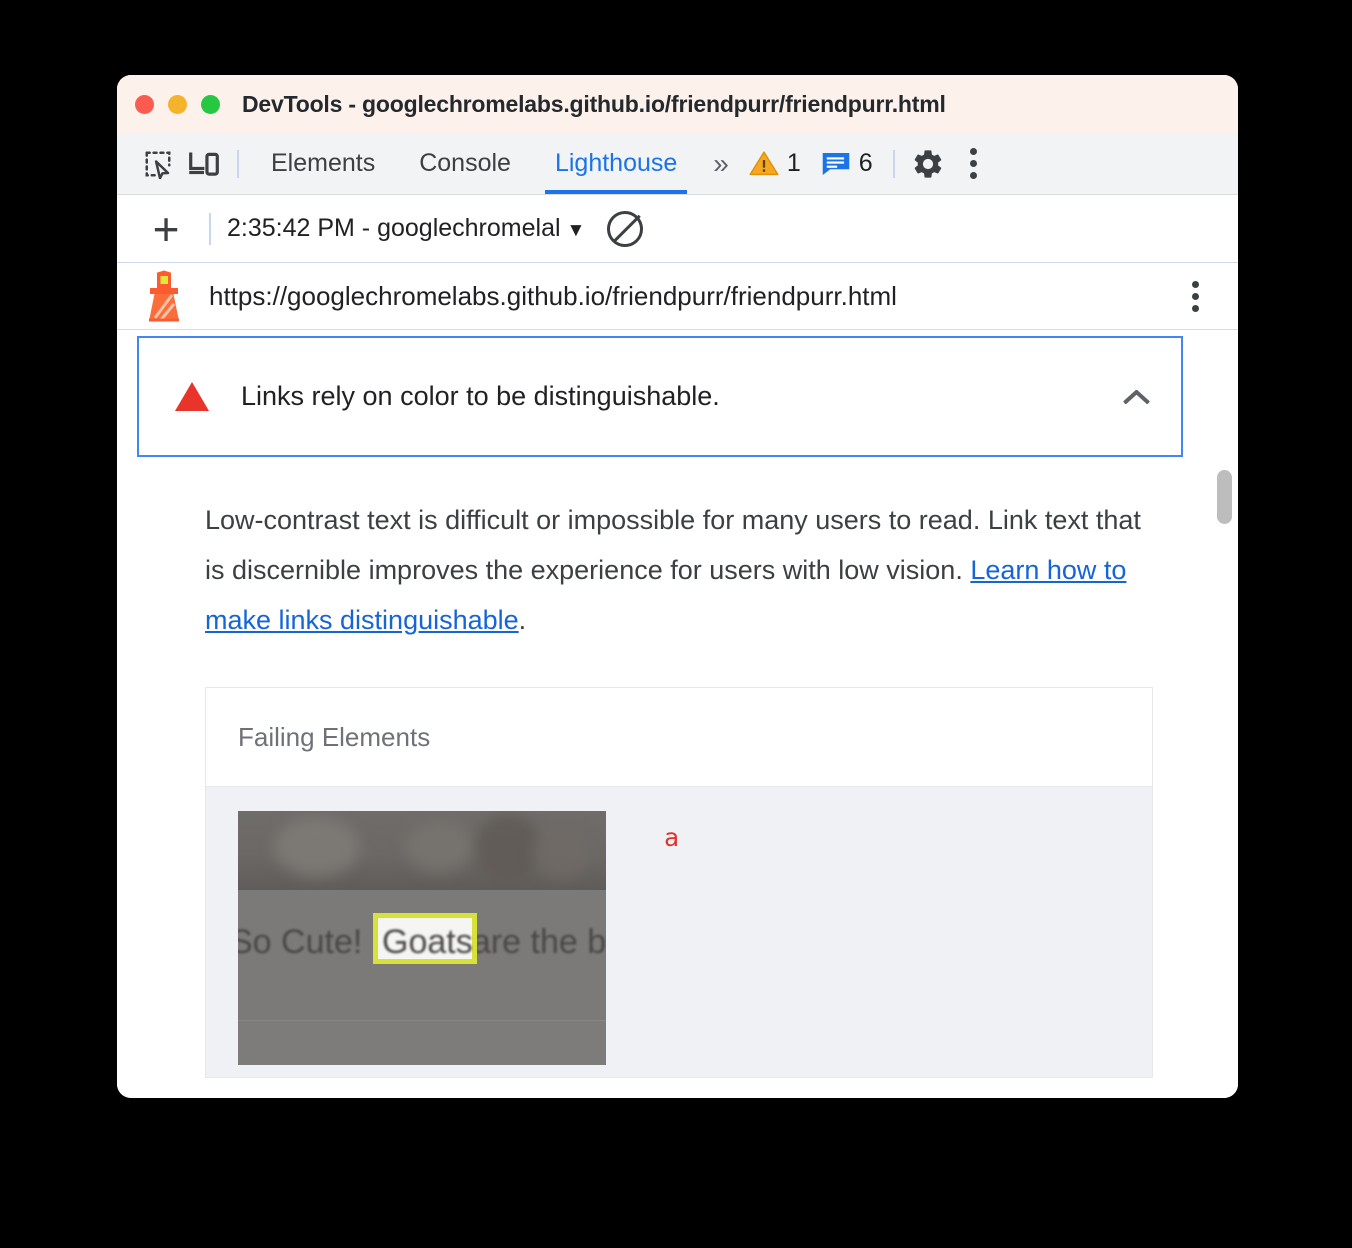  I want to click on message-count-indicator: 6, so click(847, 163).